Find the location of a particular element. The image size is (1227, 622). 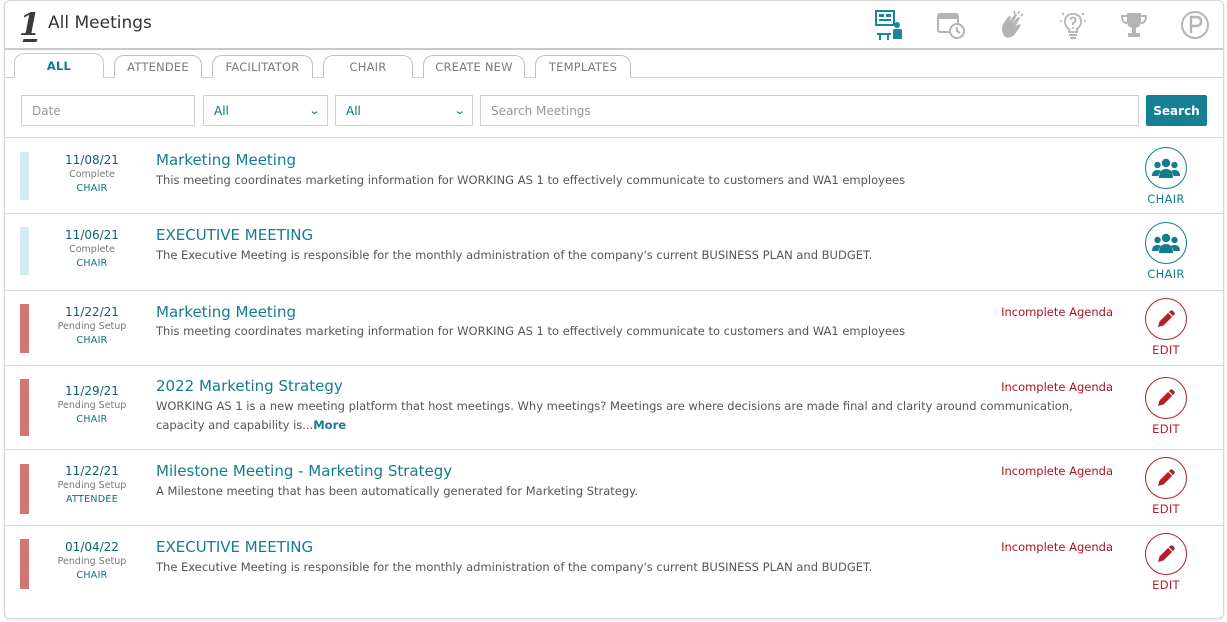

header-toolbar is located at coordinates (1030, 25).